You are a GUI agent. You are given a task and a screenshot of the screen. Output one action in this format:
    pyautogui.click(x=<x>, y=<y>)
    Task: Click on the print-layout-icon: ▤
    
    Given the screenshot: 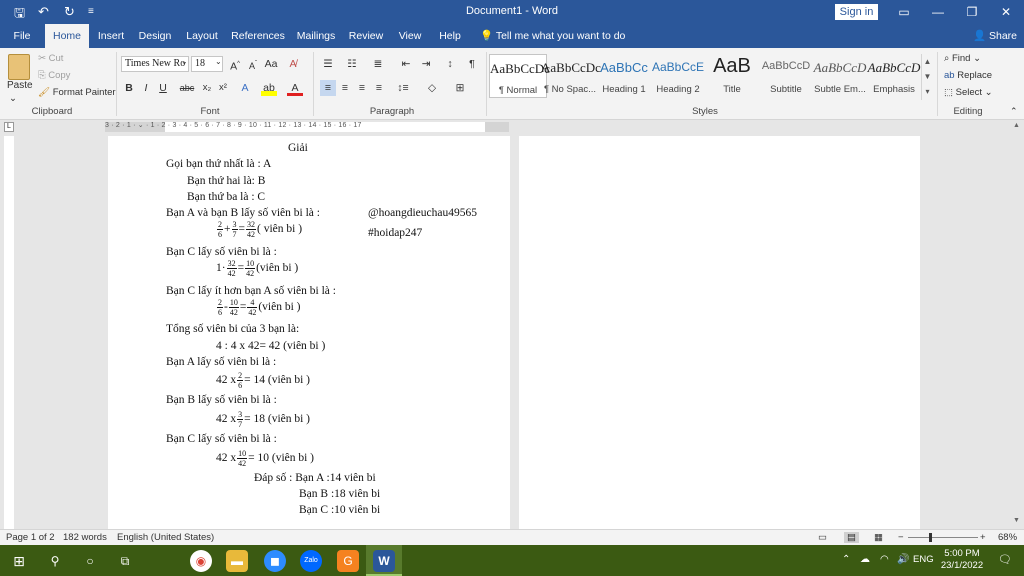 What is the action you would take?
    pyautogui.click(x=851, y=537)
    